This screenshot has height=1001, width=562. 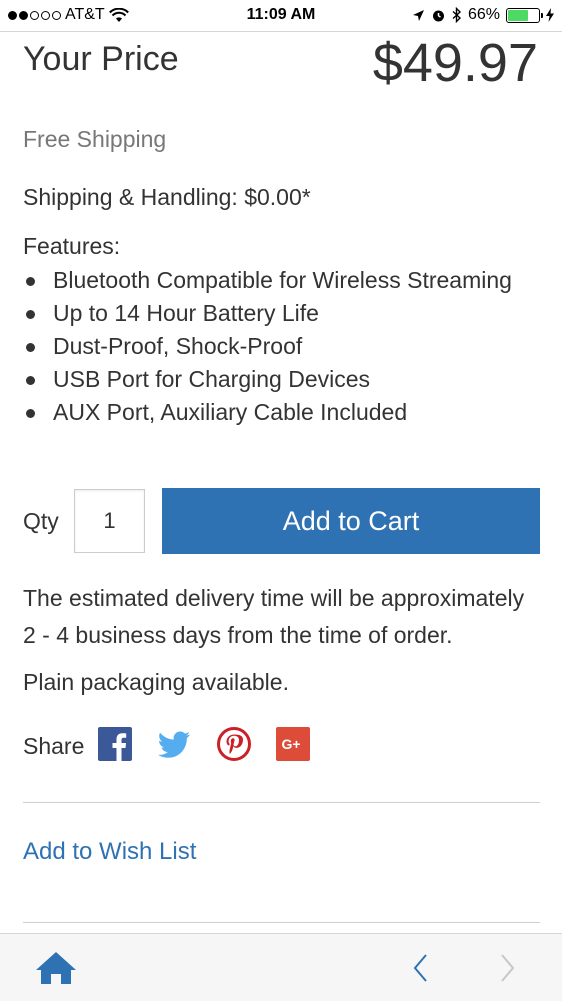 What do you see at coordinates (115, 744) in the screenshot?
I see `facebook-icon` at bounding box center [115, 744].